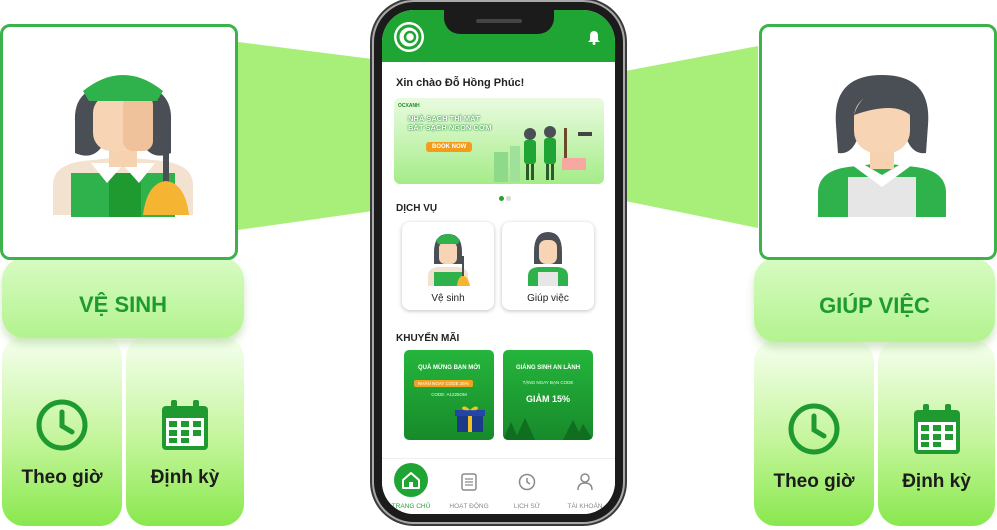 This screenshot has height=530, width=997. I want to click on promo-badge: NHẬN NGAY CODE 25%, so click(443, 383).